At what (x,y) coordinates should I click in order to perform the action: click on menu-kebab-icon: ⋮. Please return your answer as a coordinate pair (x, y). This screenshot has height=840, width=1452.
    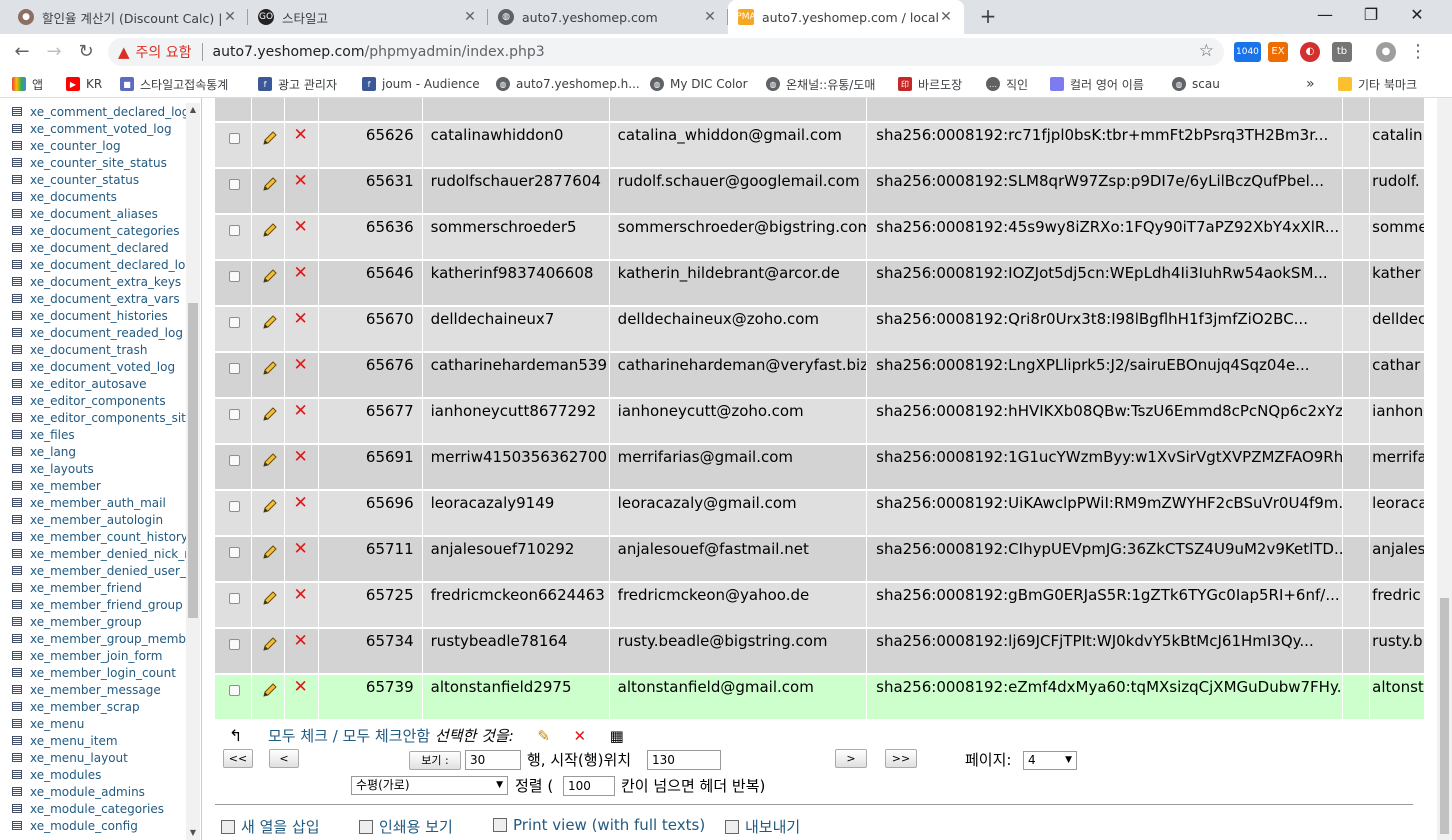
    Looking at the image, I should click on (1418, 52).